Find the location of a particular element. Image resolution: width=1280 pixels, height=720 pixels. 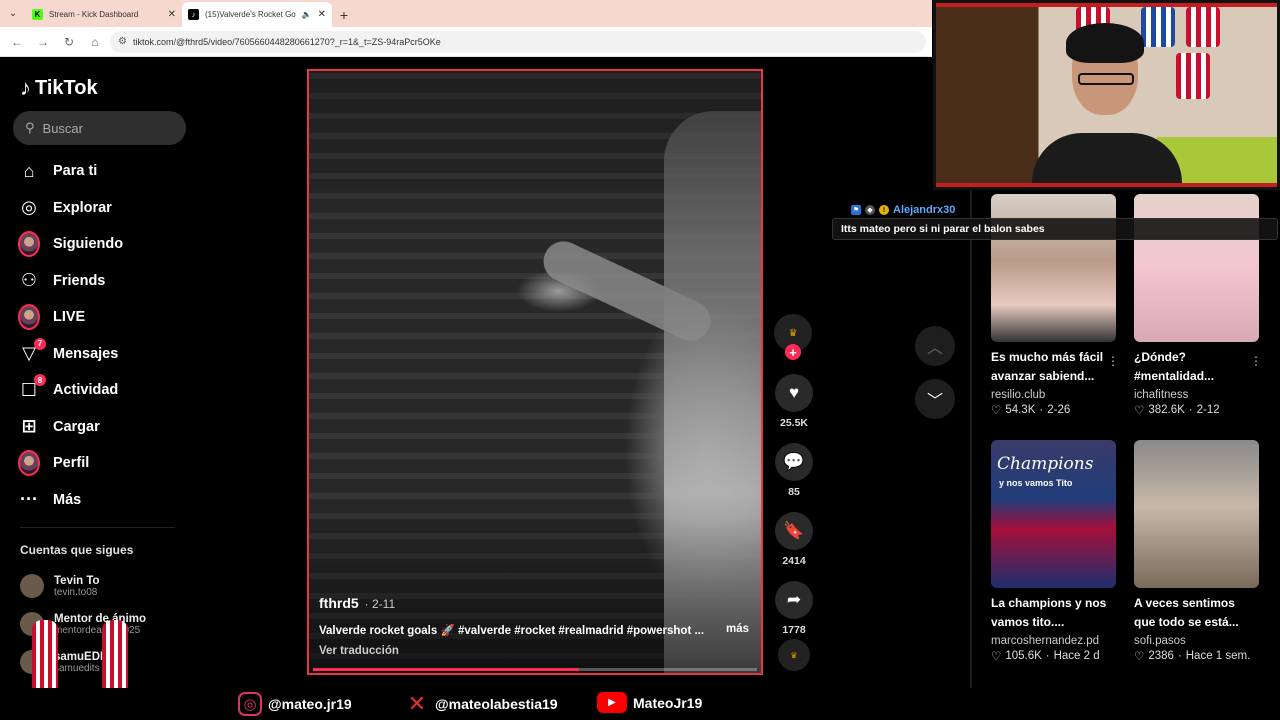

video-progress-bar is located at coordinates (535, 669).